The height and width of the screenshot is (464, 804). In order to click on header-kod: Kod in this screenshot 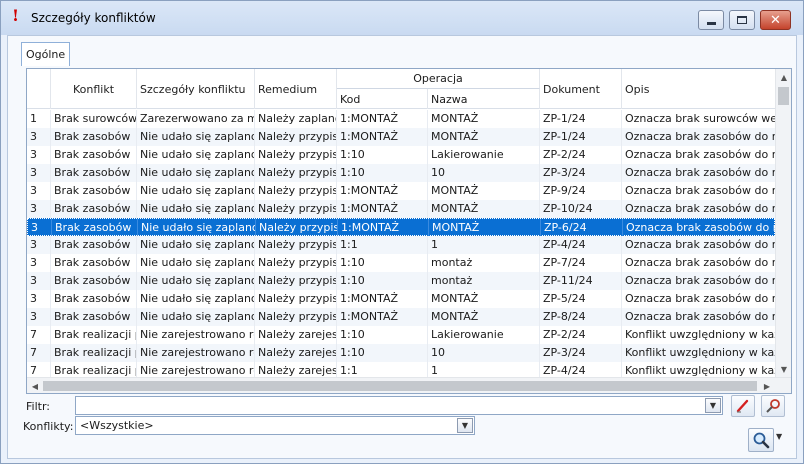, I will do `click(382, 99)`.